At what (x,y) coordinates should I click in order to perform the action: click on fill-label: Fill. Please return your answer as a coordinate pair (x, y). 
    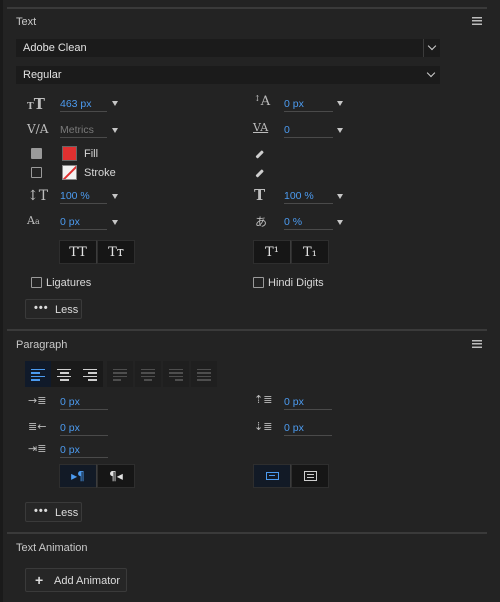
    Looking at the image, I should click on (91, 154).